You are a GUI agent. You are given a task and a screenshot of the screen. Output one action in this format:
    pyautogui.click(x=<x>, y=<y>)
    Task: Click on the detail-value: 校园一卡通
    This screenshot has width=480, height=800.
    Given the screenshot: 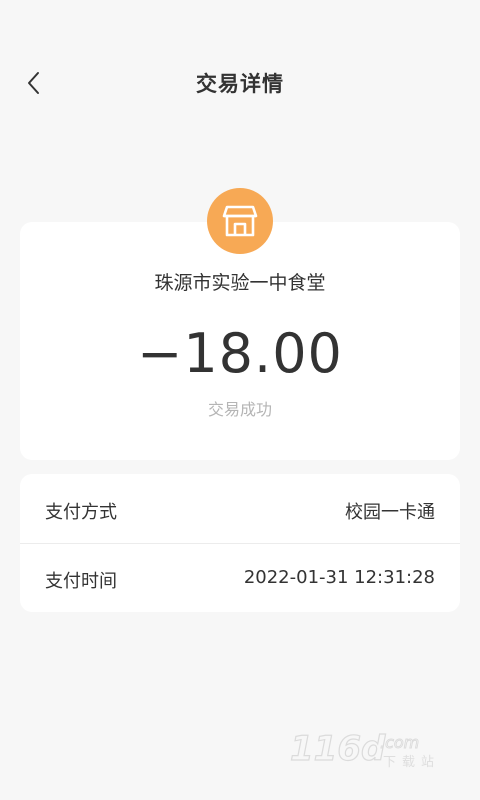 What is the action you would take?
    pyautogui.click(x=390, y=512)
    